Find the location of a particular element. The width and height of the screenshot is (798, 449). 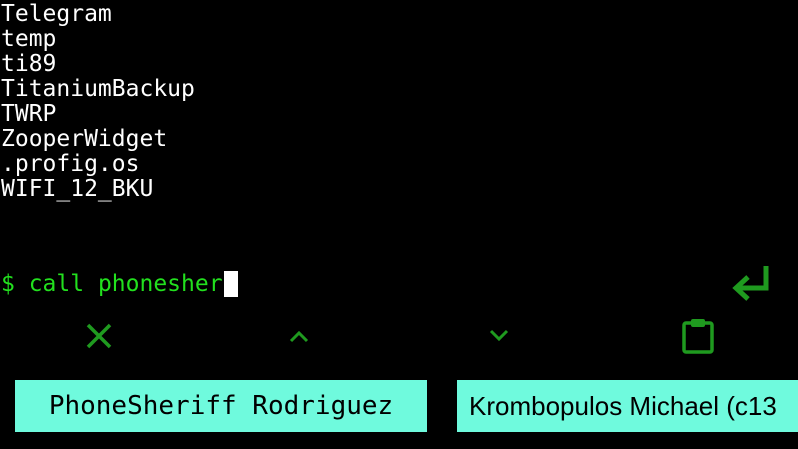

close-icon is located at coordinates (99, 336).